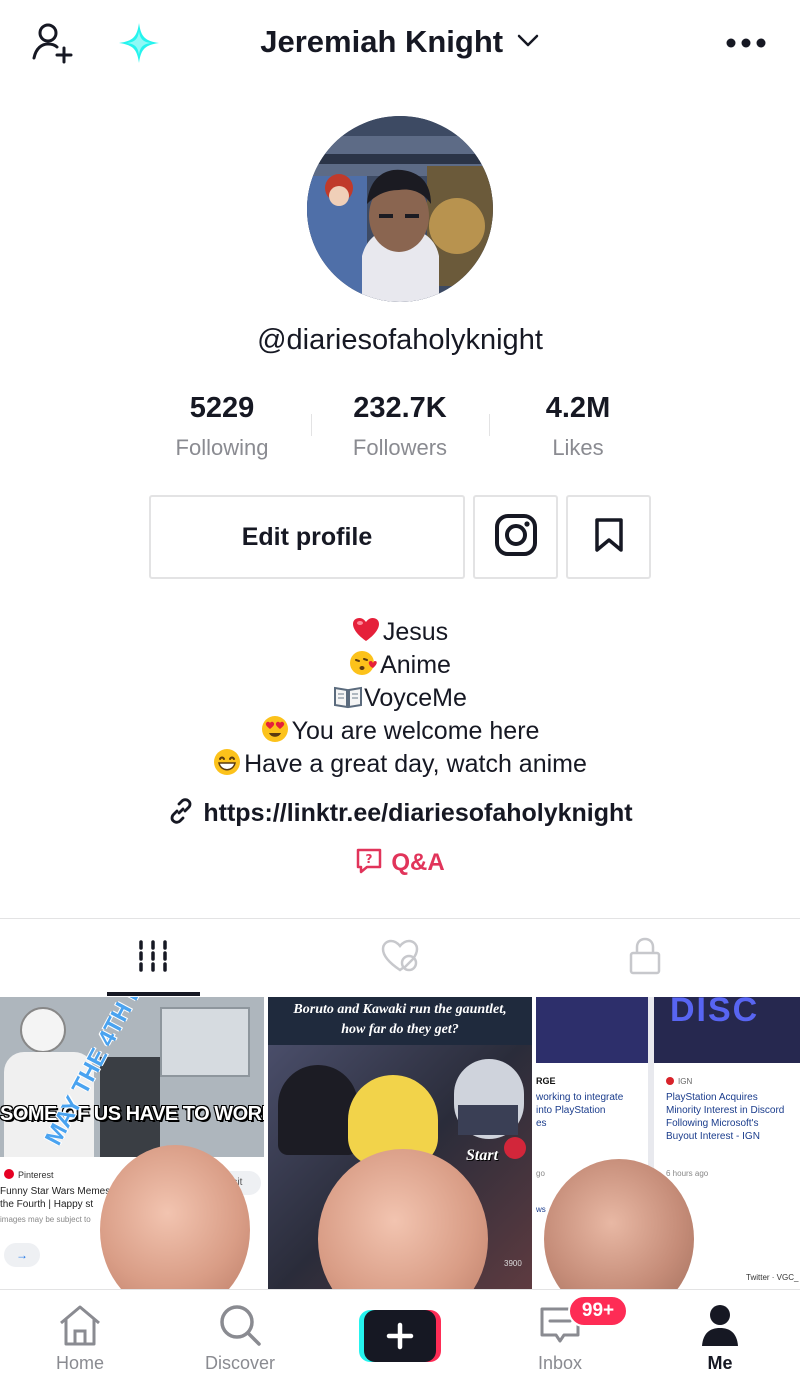 This screenshot has height=1383, width=800. I want to click on tab-private, so click(645, 958).